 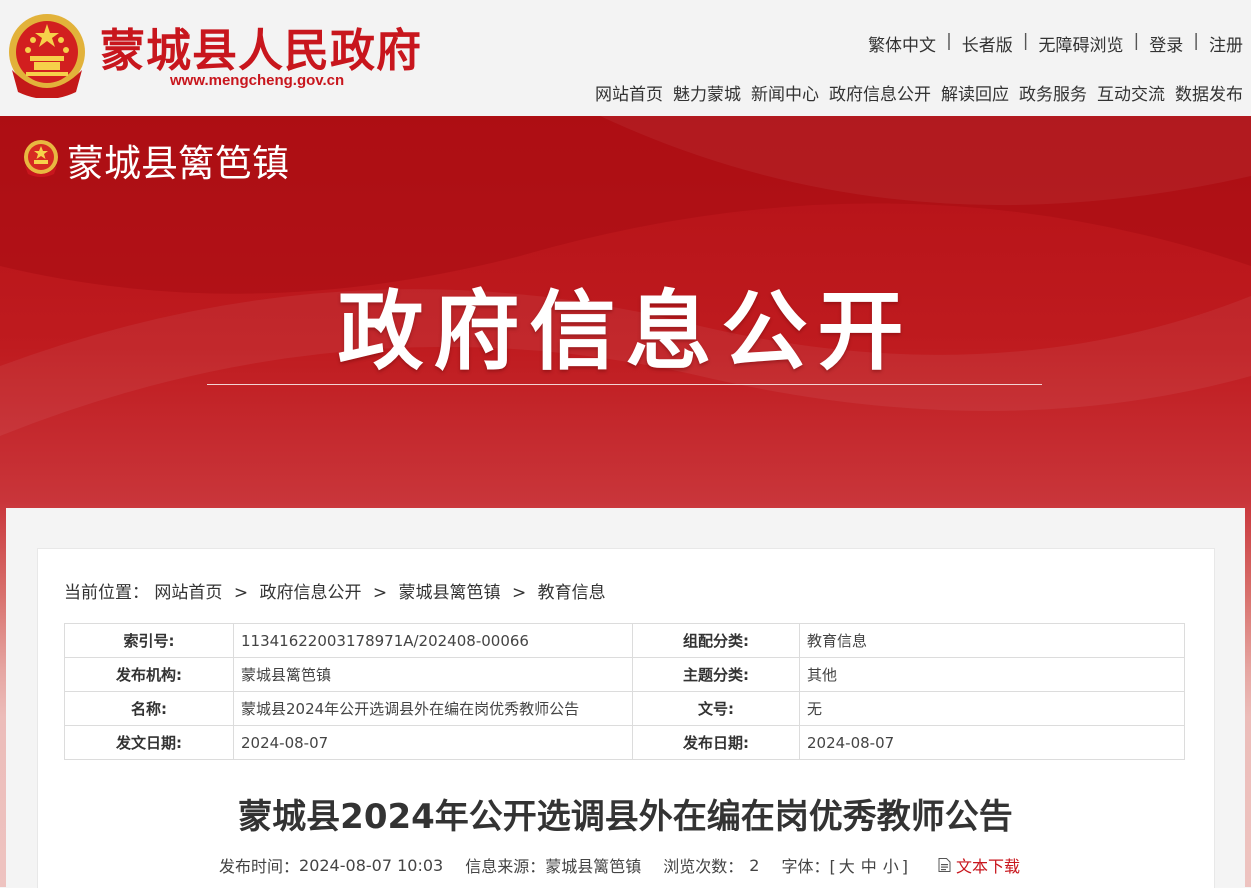 I want to click on site-domain: www.mengcheng.gov.cn, so click(x=257, y=80).